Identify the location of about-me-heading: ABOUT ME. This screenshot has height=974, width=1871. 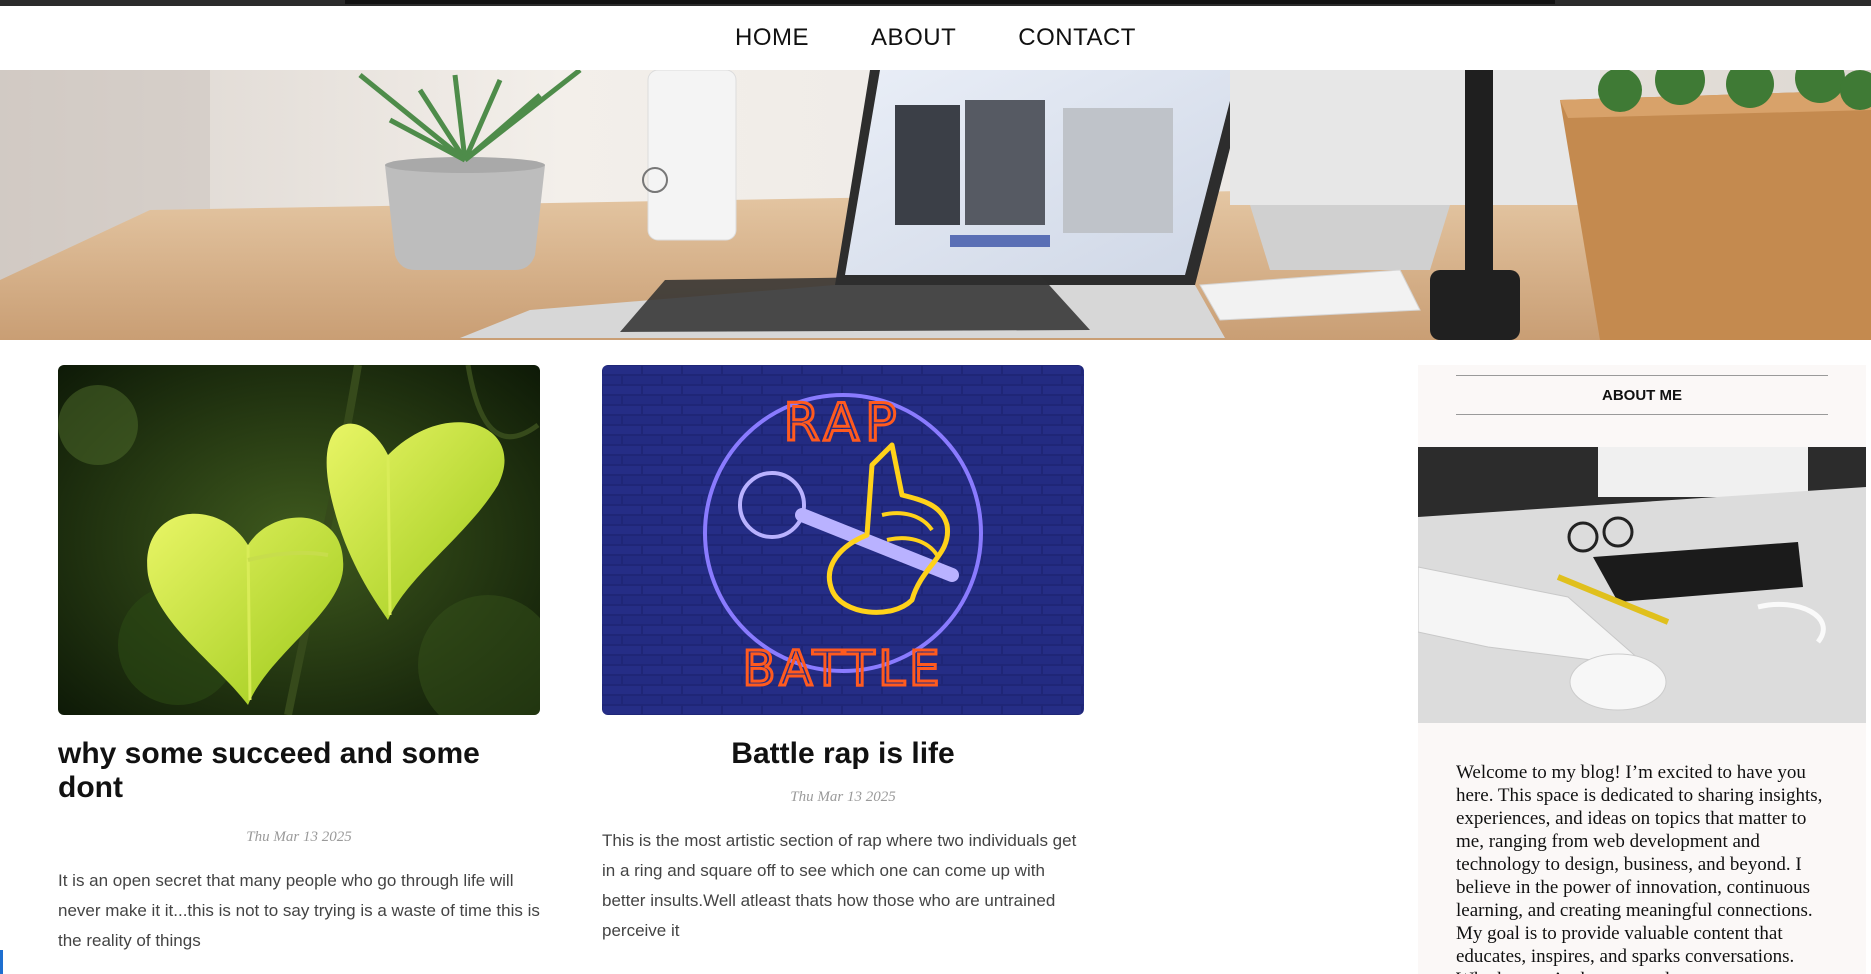
(1642, 395).